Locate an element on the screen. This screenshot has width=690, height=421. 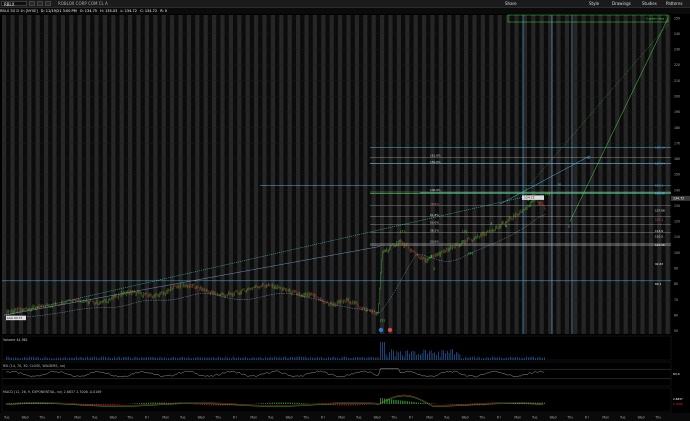
fib-level-label: 78.6% is located at coordinates (434, 204).